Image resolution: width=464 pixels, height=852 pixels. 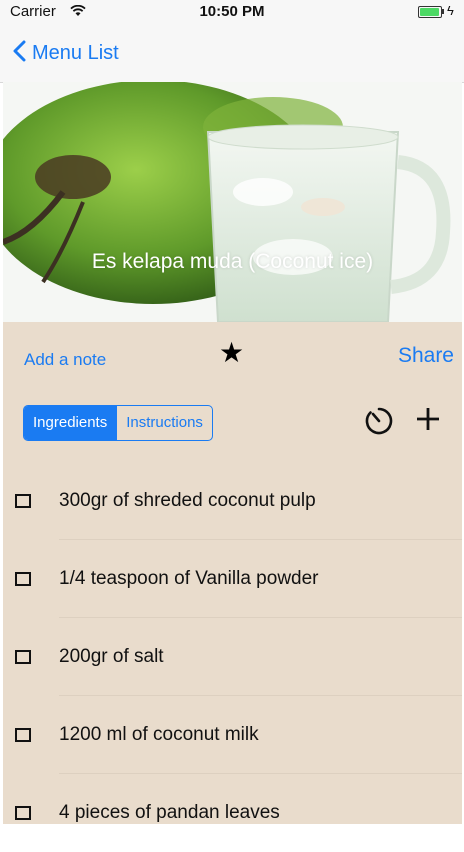 What do you see at coordinates (428, 421) in the screenshot?
I see `plus-icon` at bounding box center [428, 421].